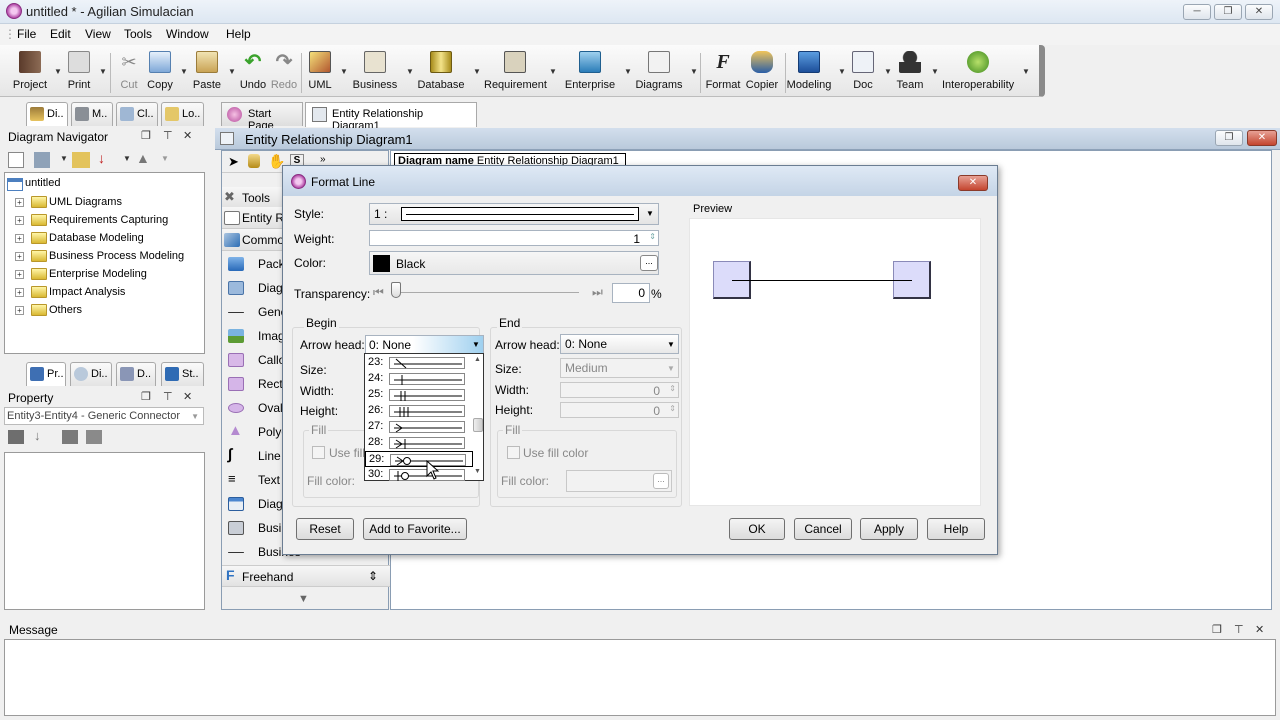  What do you see at coordinates (323, 159) in the screenshot?
I see `more-tools-icon: »` at bounding box center [323, 159].